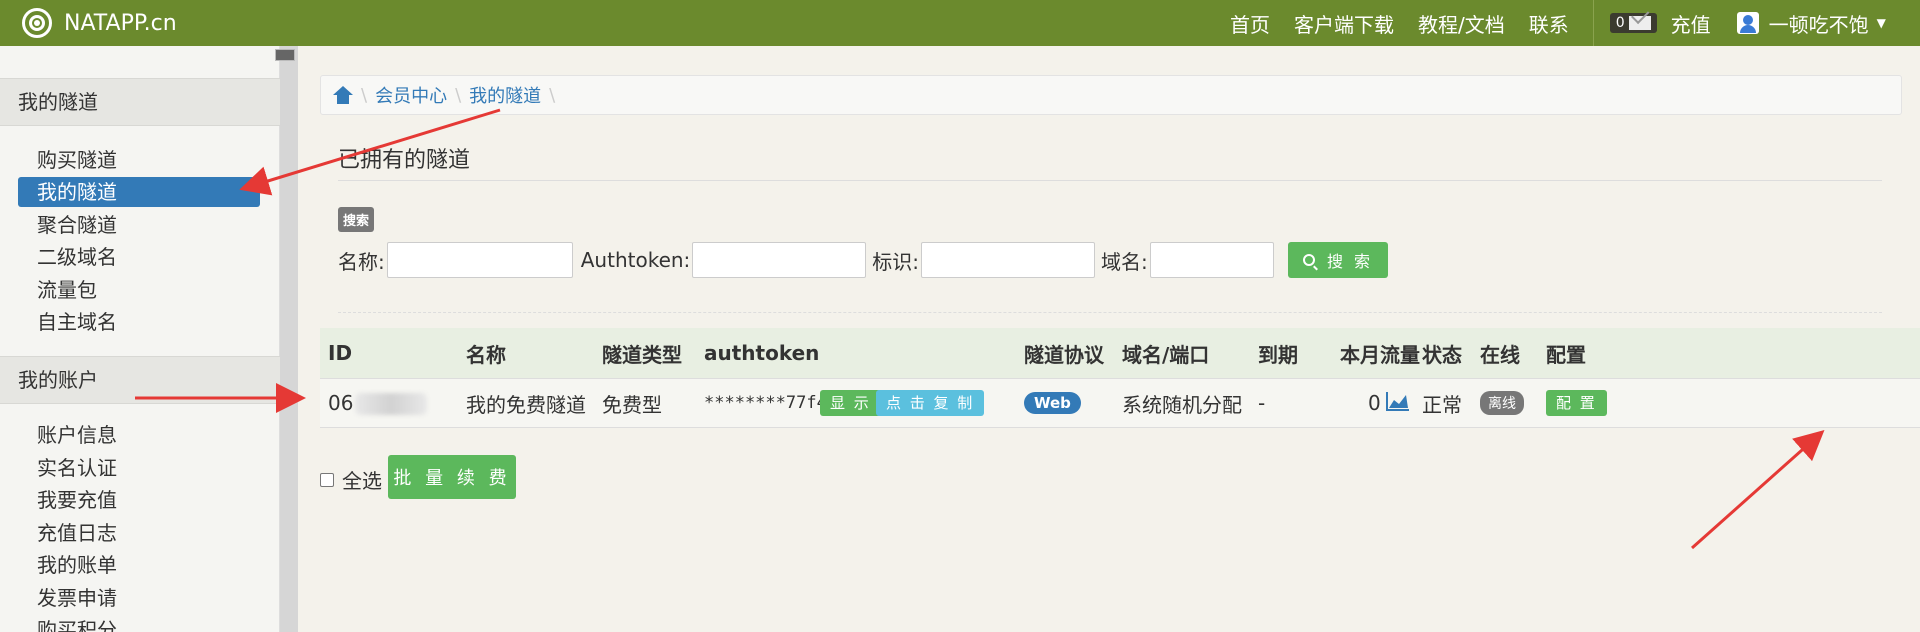 This screenshot has height=632, width=1920. What do you see at coordinates (1211, 260) in the screenshot?
I see `domain-input` at bounding box center [1211, 260].